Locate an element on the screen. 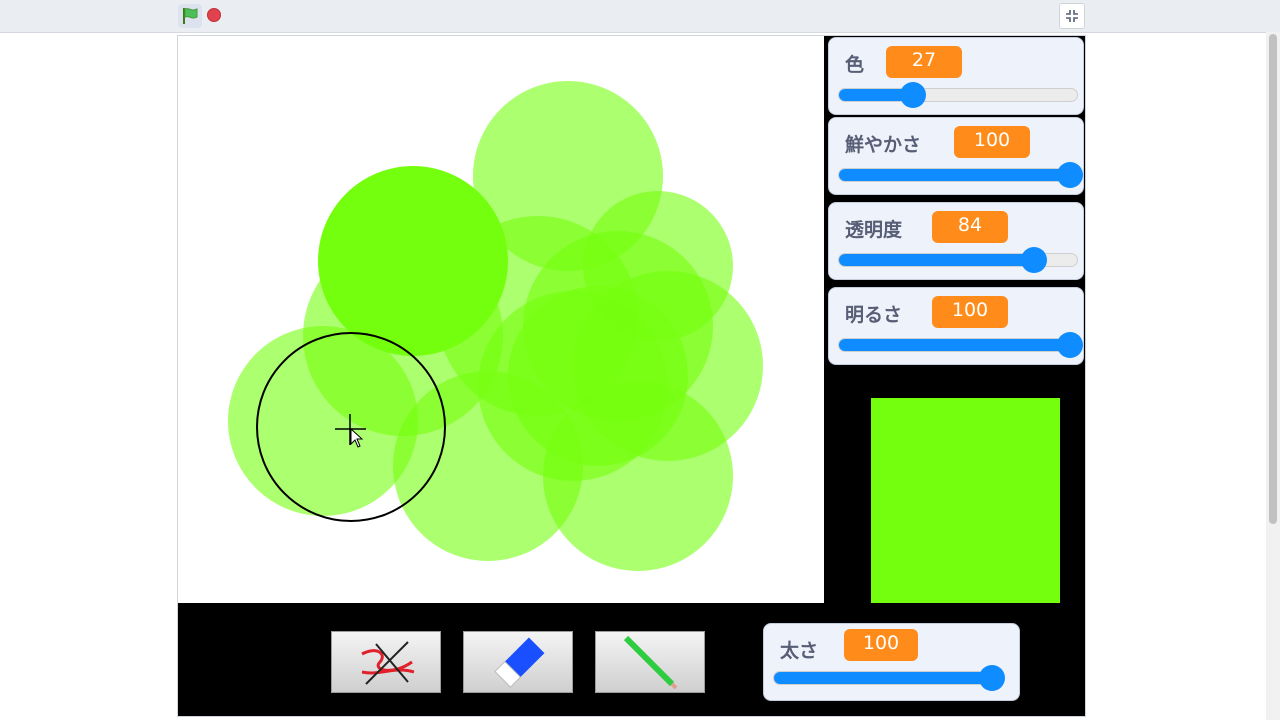 This screenshot has width=1280, height=720. clear-all-button is located at coordinates (386, 662).